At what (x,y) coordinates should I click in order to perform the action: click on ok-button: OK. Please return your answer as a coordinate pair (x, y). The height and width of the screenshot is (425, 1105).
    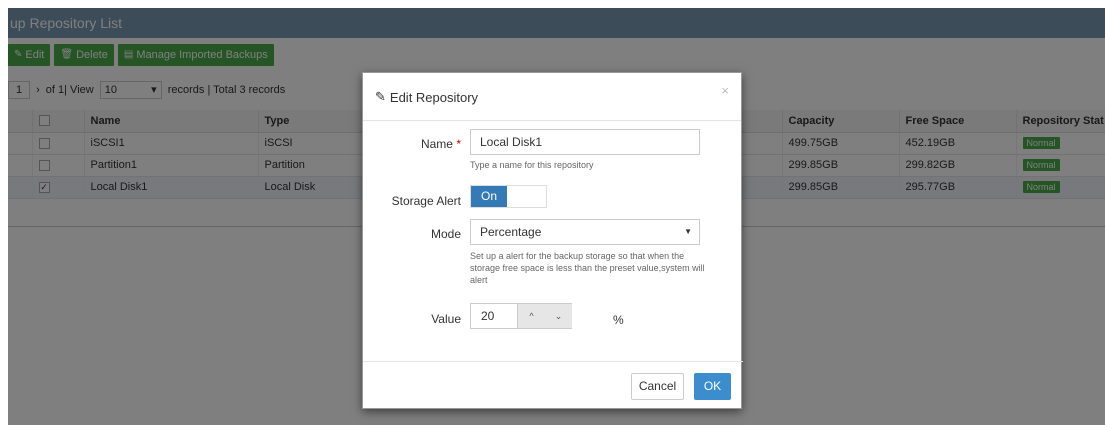
    Looking at the image, I should click on (712, 386).